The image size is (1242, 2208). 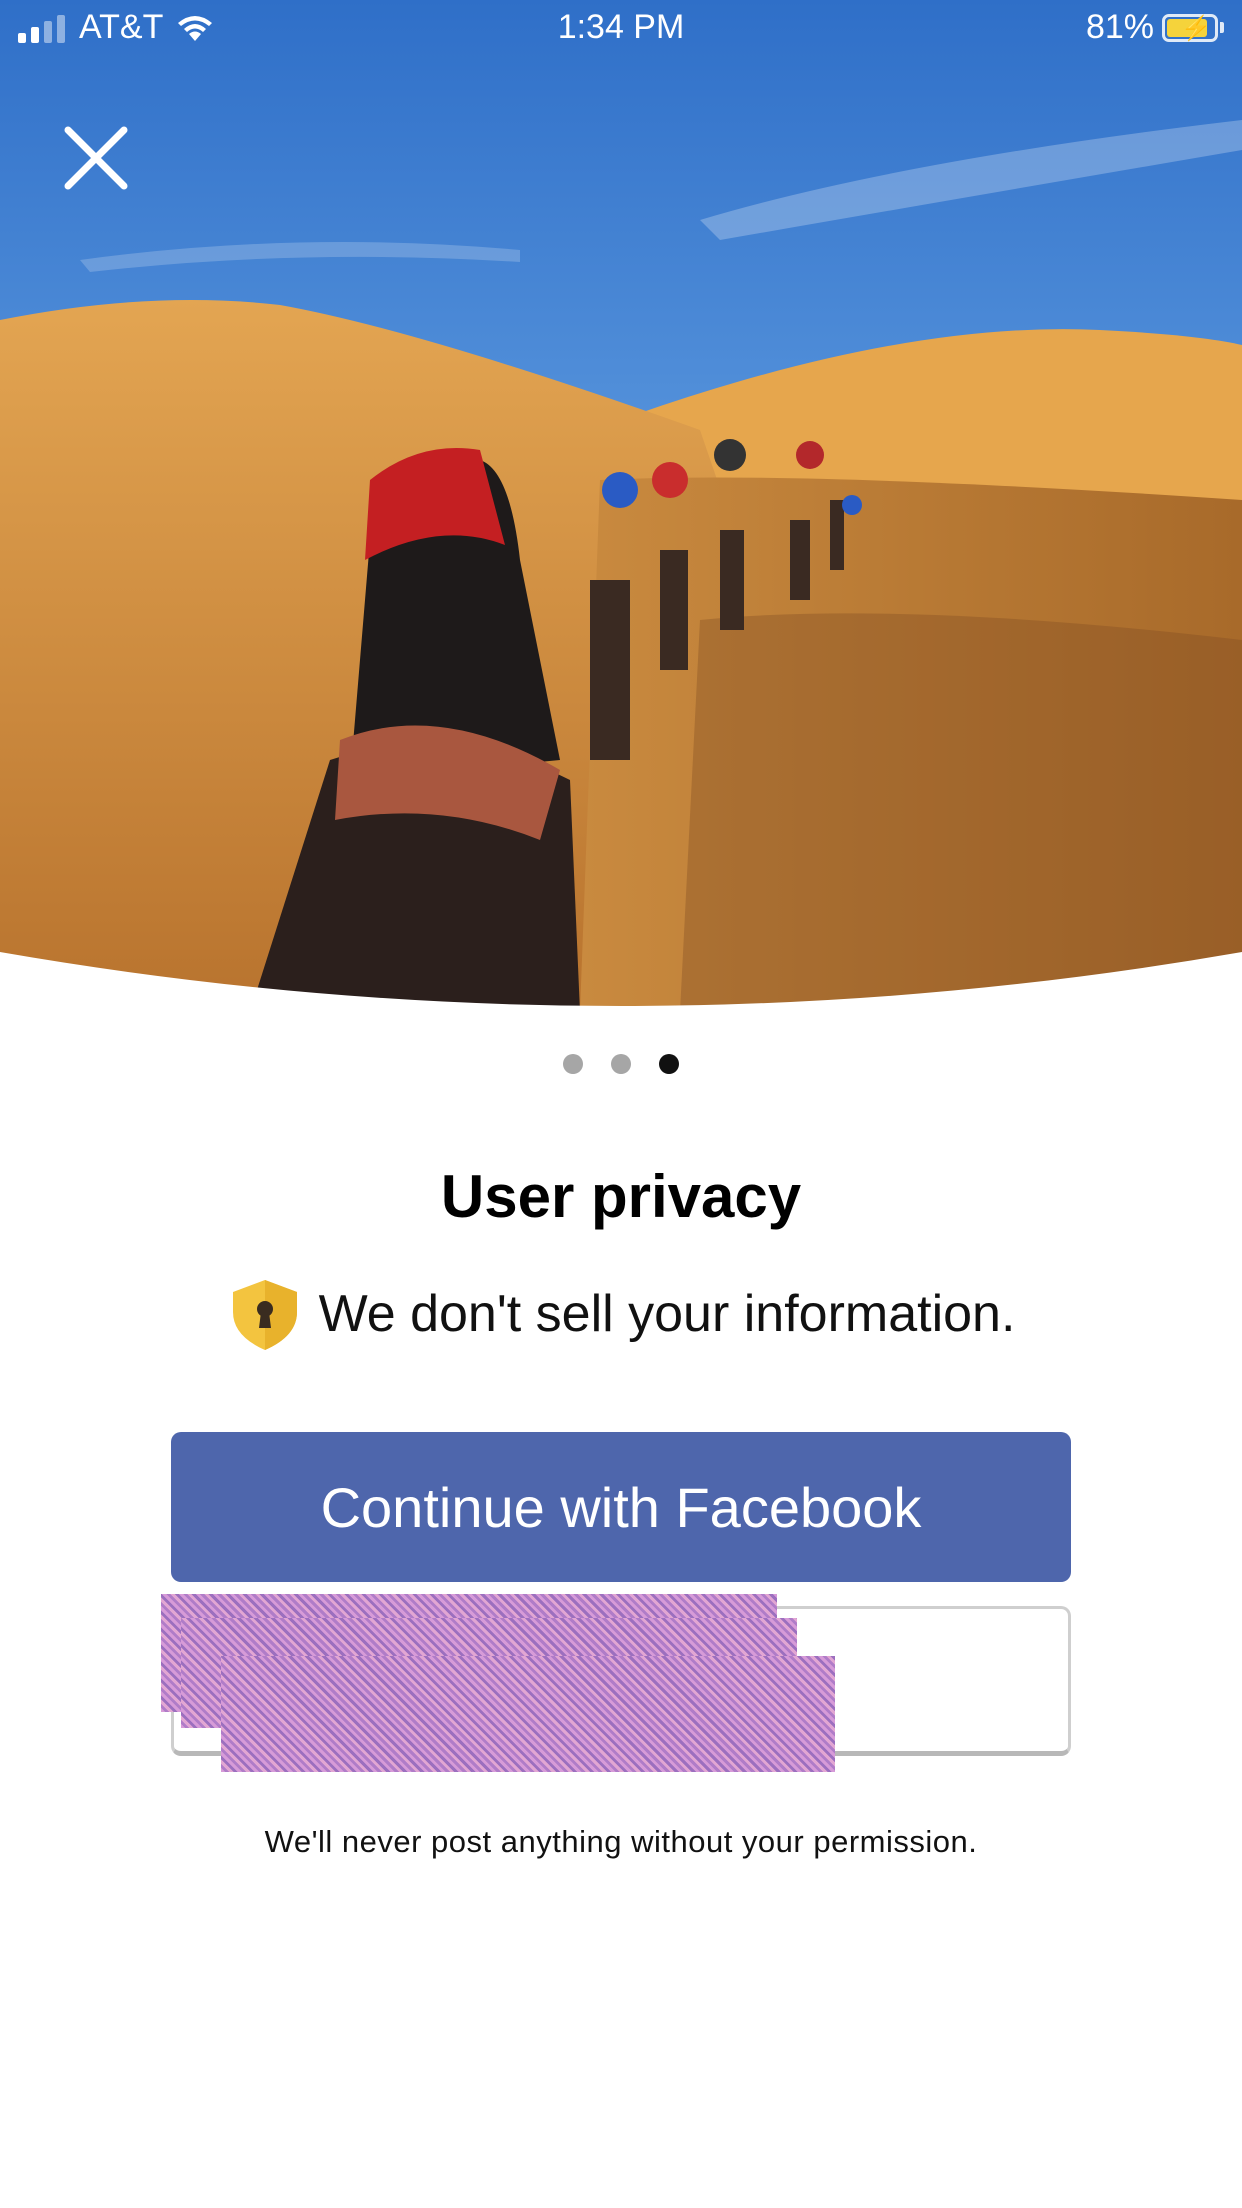 I want to click on status-time: 1:34 PM, so click(x=621, y=27).